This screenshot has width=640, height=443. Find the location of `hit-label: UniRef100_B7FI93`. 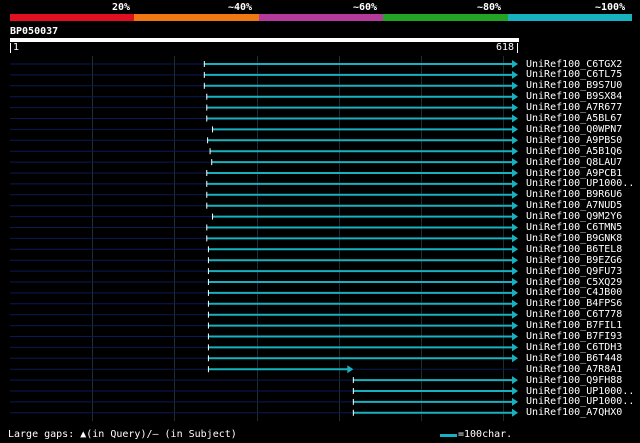

hit-label: UniRef100_B7FI93 is located at coordinates (574, 336).